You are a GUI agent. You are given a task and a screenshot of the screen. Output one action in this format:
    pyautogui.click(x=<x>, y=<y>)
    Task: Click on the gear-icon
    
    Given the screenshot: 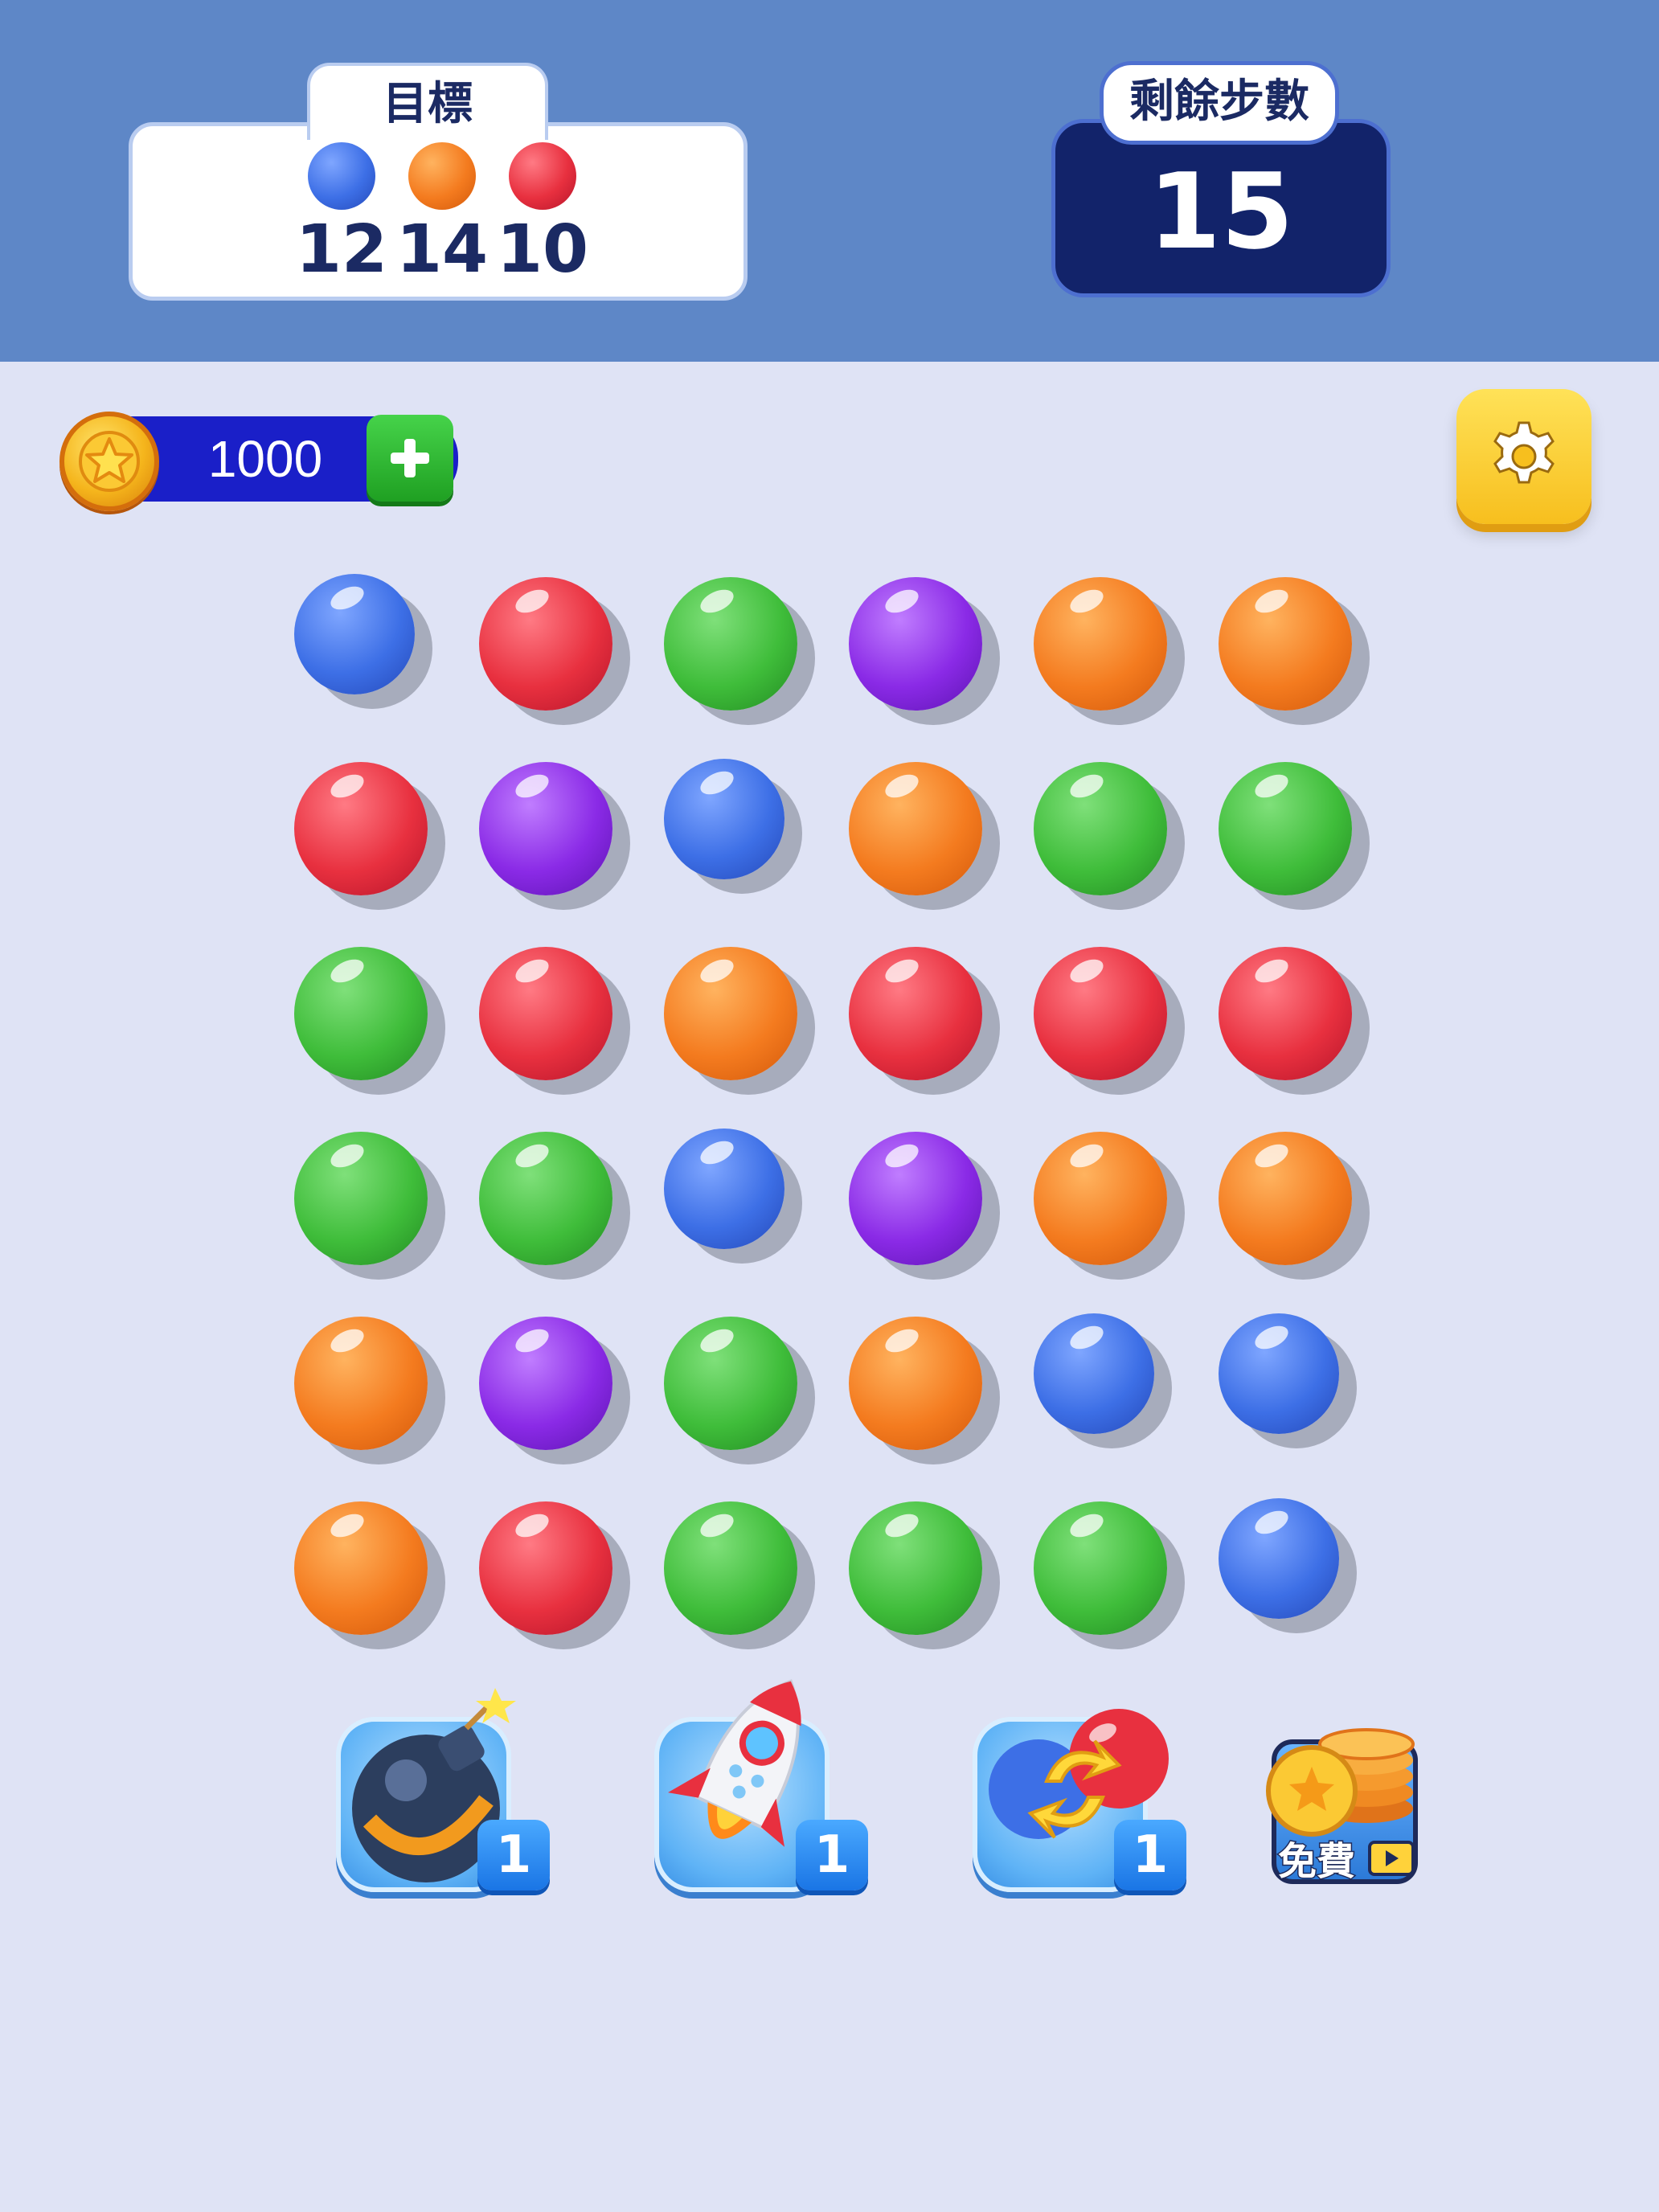 What is the action you would take?
    pyautogui.click(x=1524, y=453)
    